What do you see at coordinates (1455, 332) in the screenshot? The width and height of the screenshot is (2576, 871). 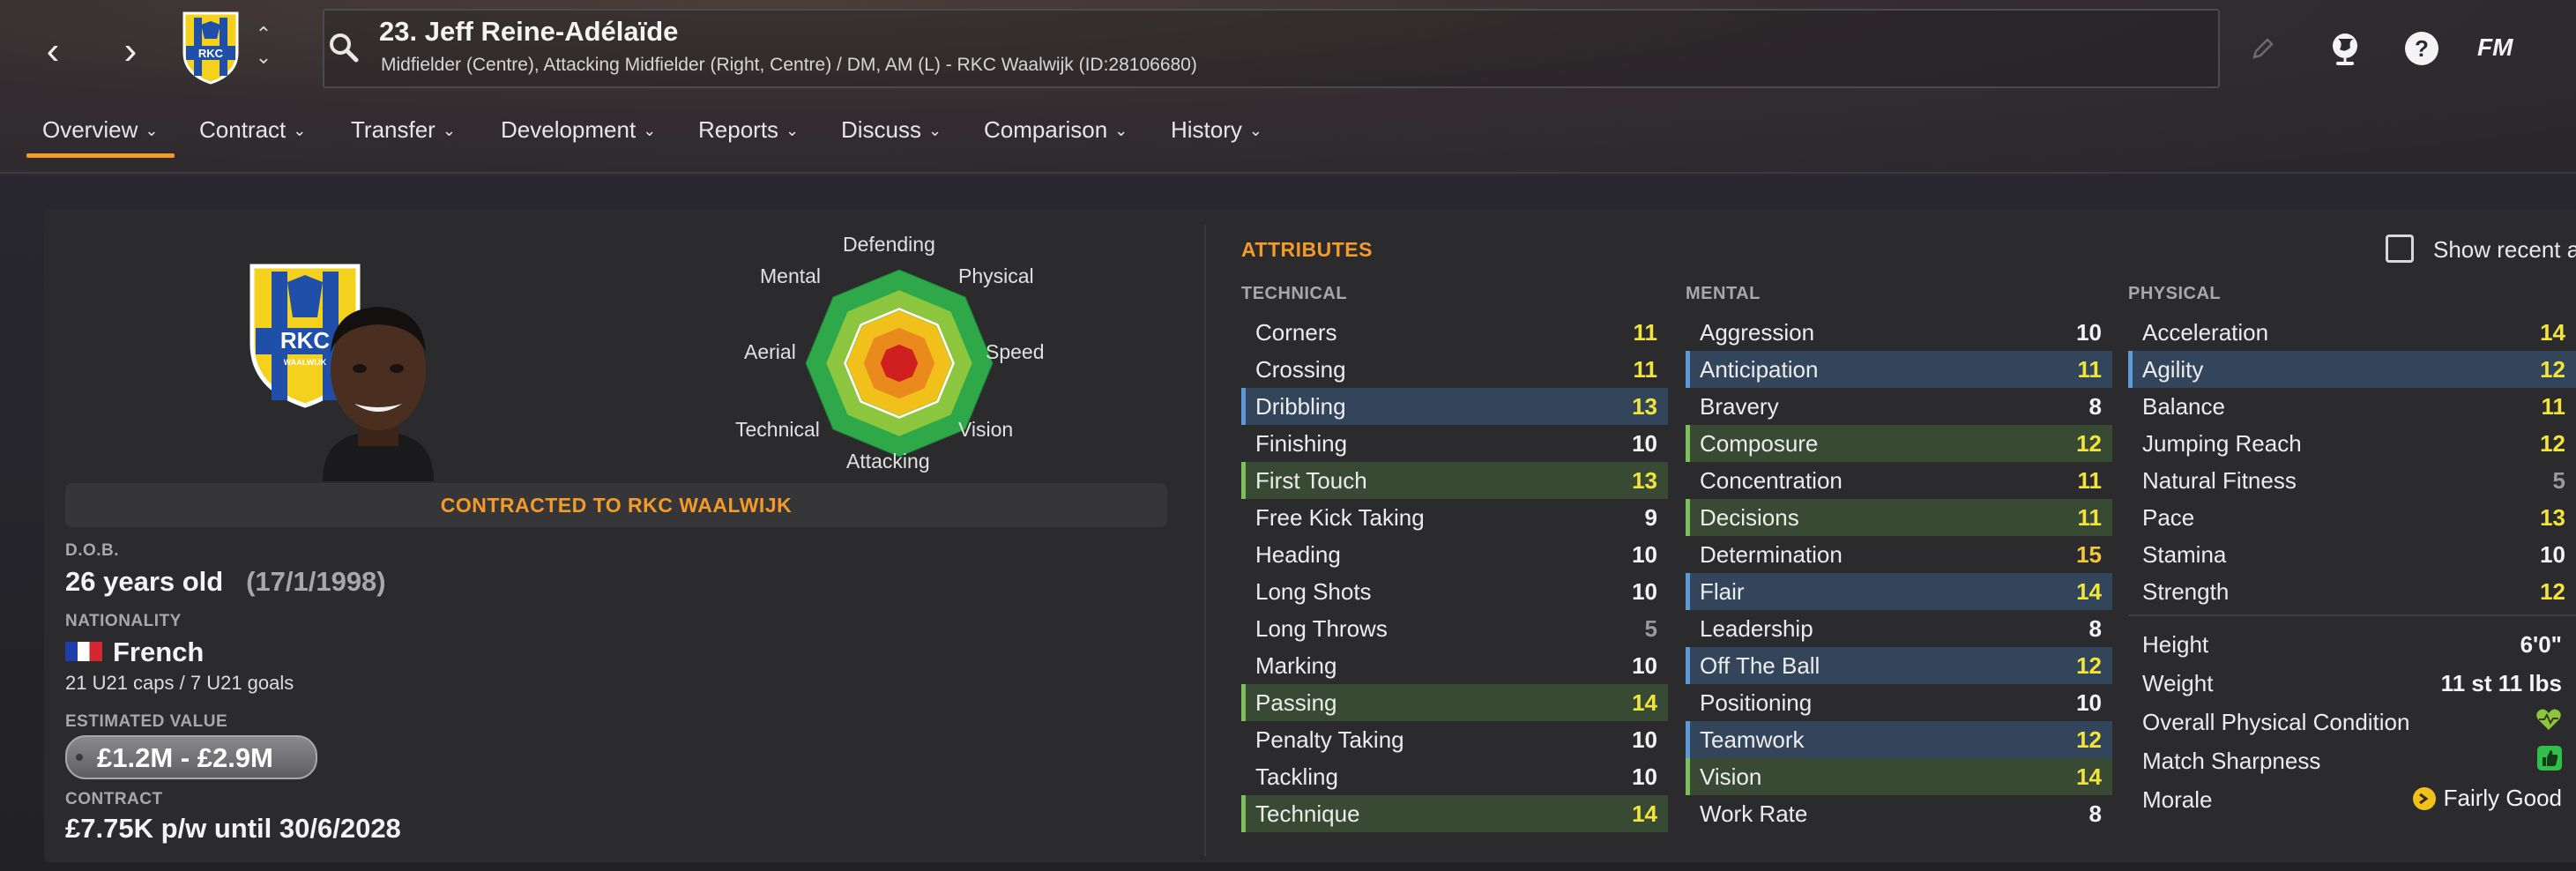 I see `attribute-row-corners: Corners 11` at bounding box center [1455, 332].